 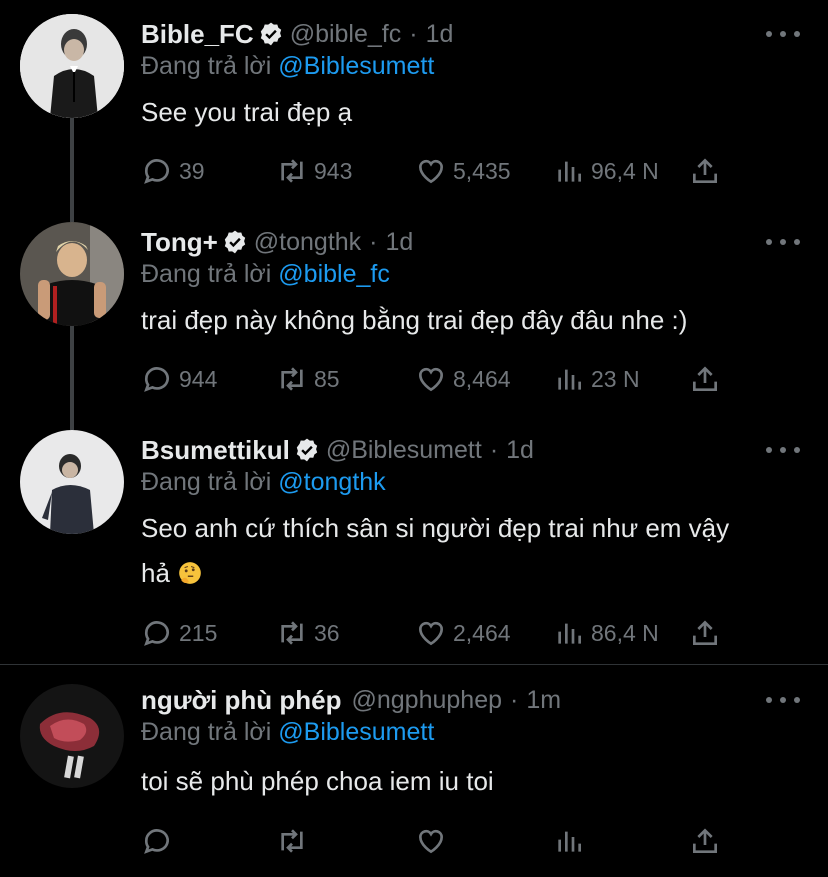 I want to click on views-button, so click(x=572, y=841).